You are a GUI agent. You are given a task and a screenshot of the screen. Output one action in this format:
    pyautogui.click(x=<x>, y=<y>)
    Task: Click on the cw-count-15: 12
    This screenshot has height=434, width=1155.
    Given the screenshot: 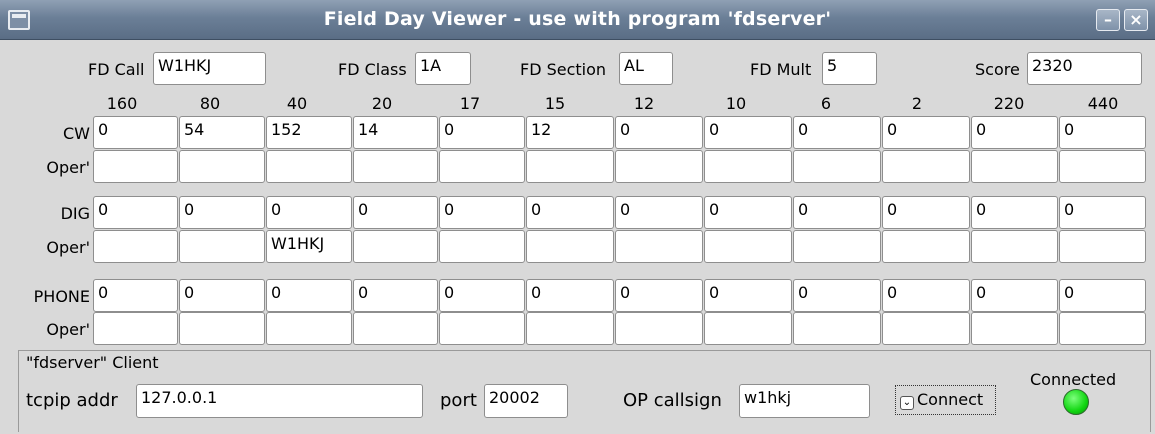 What is the action you would take?
    pyautogui.click(x=570, y=132)
    